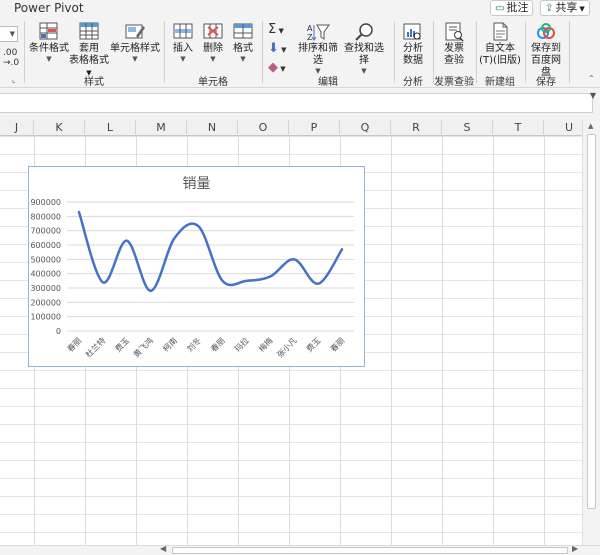 This screenshot has width=600, height=555. What do you see at coordinates (590, 126) in the screenshot?
I see `scroll-up-icon: ▲` at bounding box center [590, 126].